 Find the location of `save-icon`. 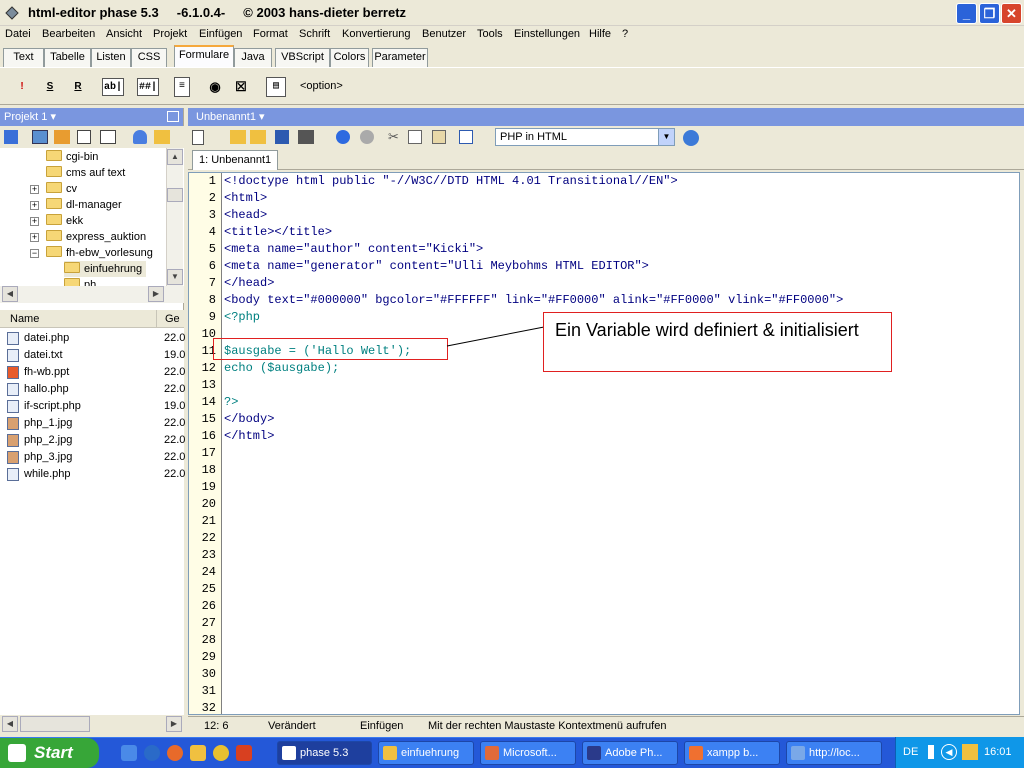

save-icon is located at coordinates (282, 137).